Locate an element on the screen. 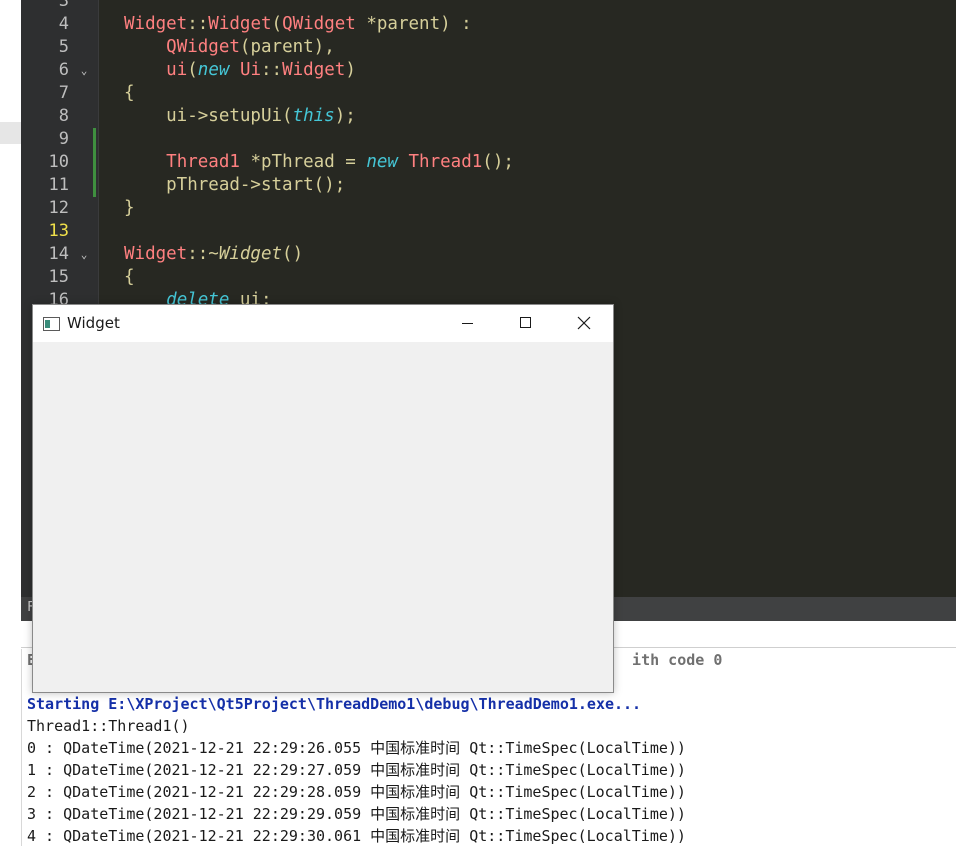  minimize-button is located at coordinates (468, 323).